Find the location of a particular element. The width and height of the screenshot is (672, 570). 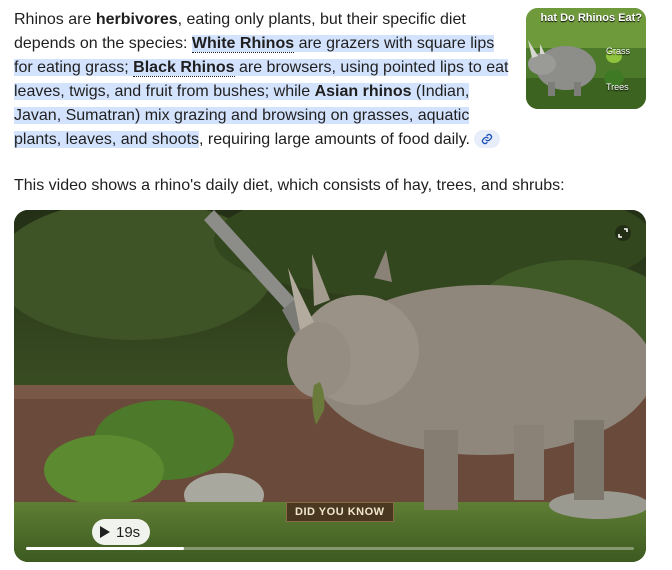

black-rhinos-link: Black Rhinos is located at coordinates (184, 68).